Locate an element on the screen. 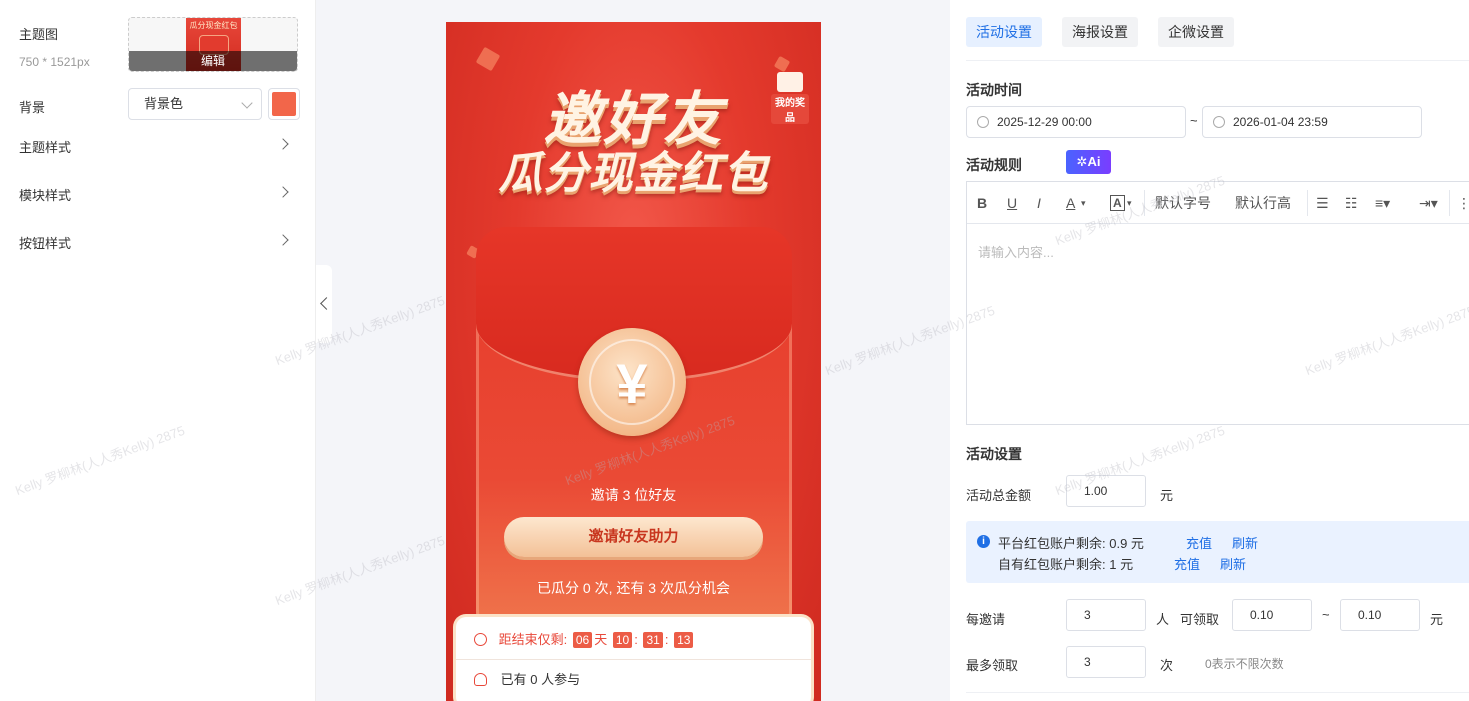 The height and width of the screenshot is (701, 1469). participants-text: 已有 0 人参与 is located at coordinates (540, 679).